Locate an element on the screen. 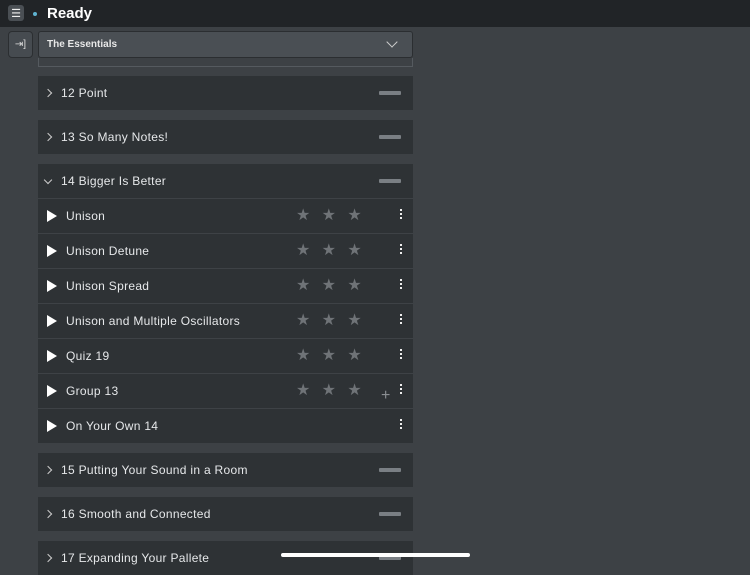 The height and width of the screenshot is (575, 750). section-header: 13 So Many Notes! is located at coordinates (225, 137).